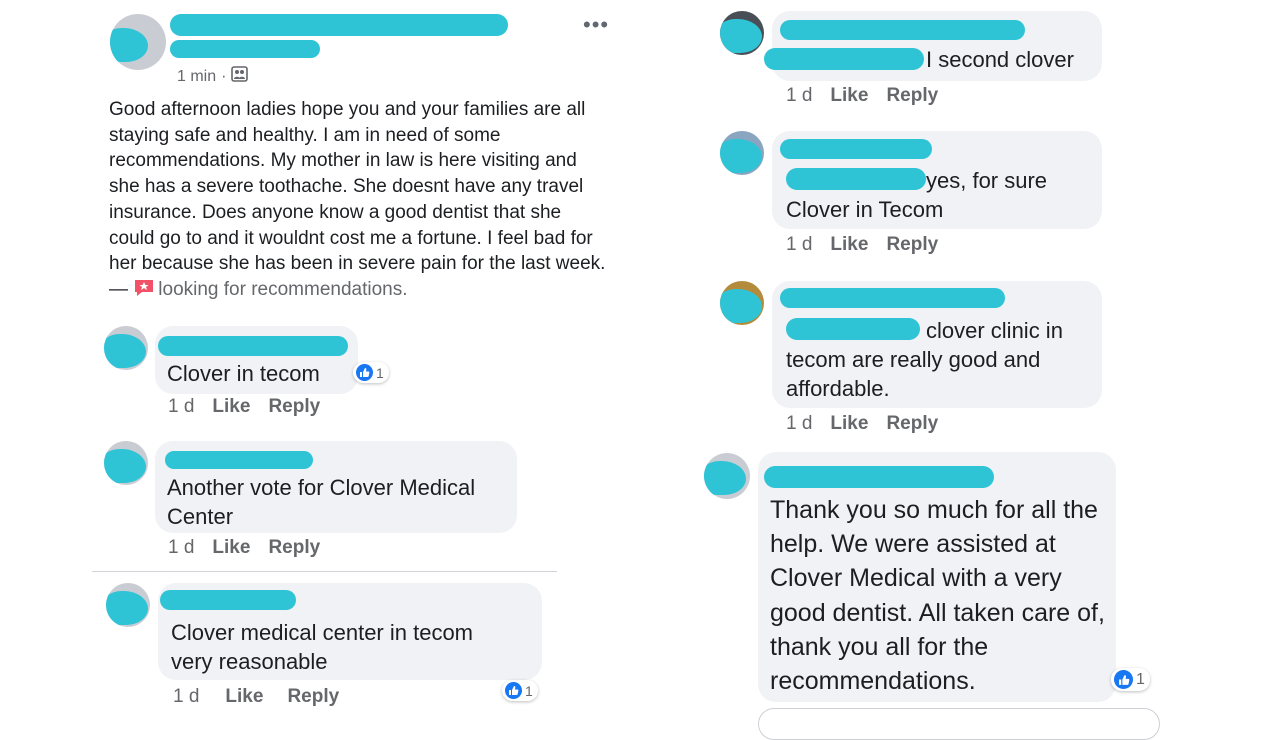 The height and width of the screenshot is (740, 1280). Describe the element at coordinates (144, 292) in the screenshot. I see `tag-badge-icon` at that location.